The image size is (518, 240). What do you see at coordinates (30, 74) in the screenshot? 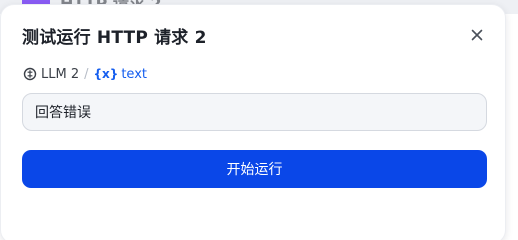
I see `brain-chip-icon` at bounding box center [30, 74].